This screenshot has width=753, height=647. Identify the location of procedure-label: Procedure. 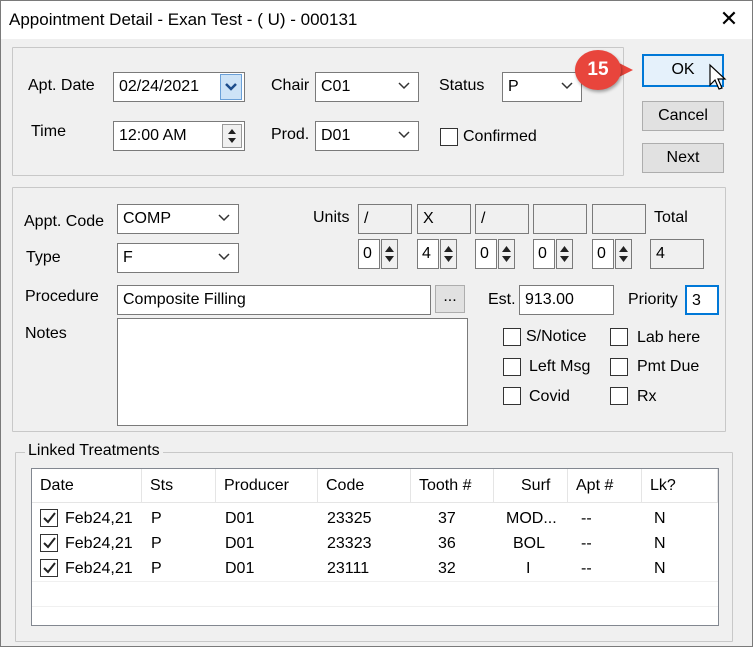
(62, 296).